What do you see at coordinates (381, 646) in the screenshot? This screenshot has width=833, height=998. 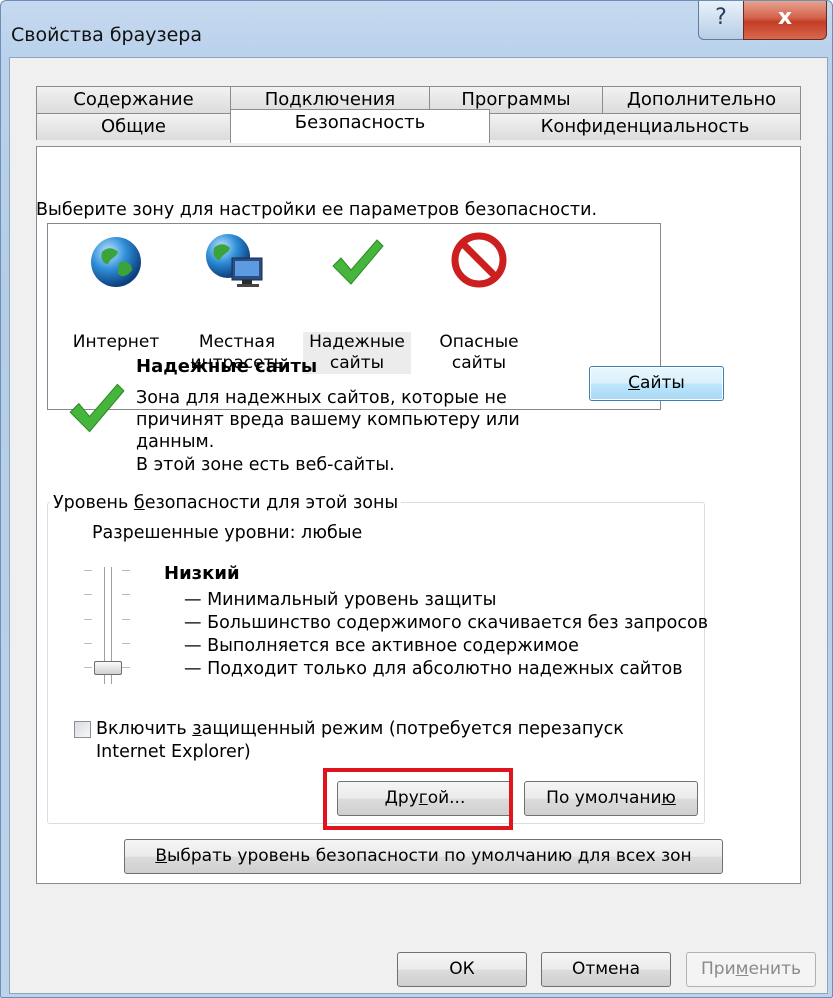 I see `level-bullet-3: — Выполняется все активное содержимое` at bounding box center [381, 646].